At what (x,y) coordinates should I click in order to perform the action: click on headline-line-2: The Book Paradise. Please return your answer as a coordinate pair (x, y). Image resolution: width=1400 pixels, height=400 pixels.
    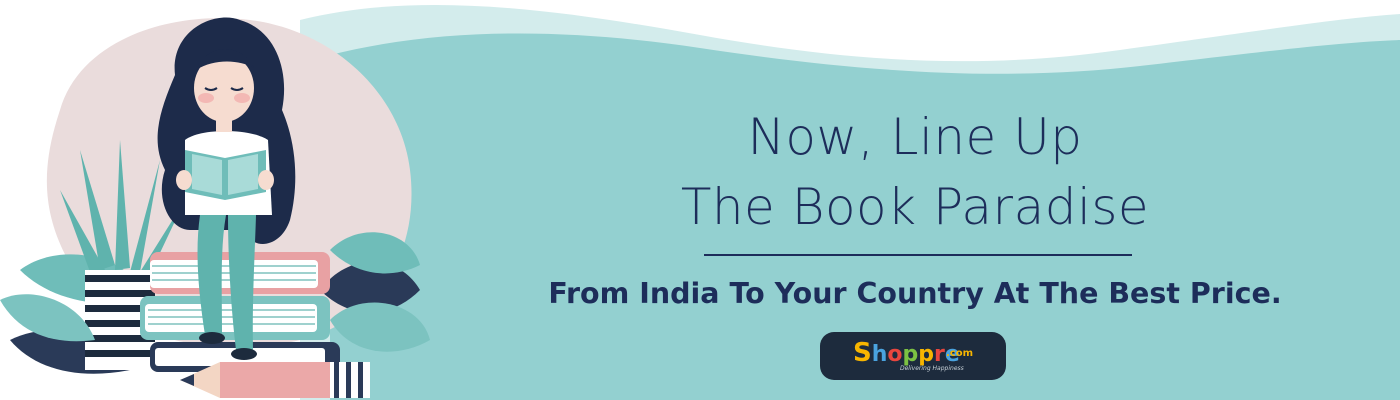
    Looking at the image, I should click on (915, 207).